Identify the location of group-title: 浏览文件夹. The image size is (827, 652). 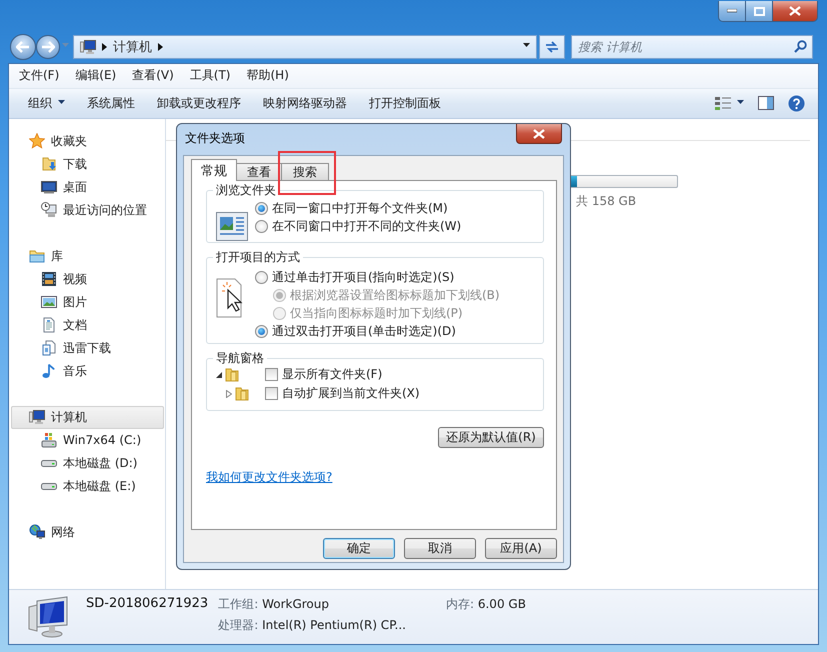
(246, 190).